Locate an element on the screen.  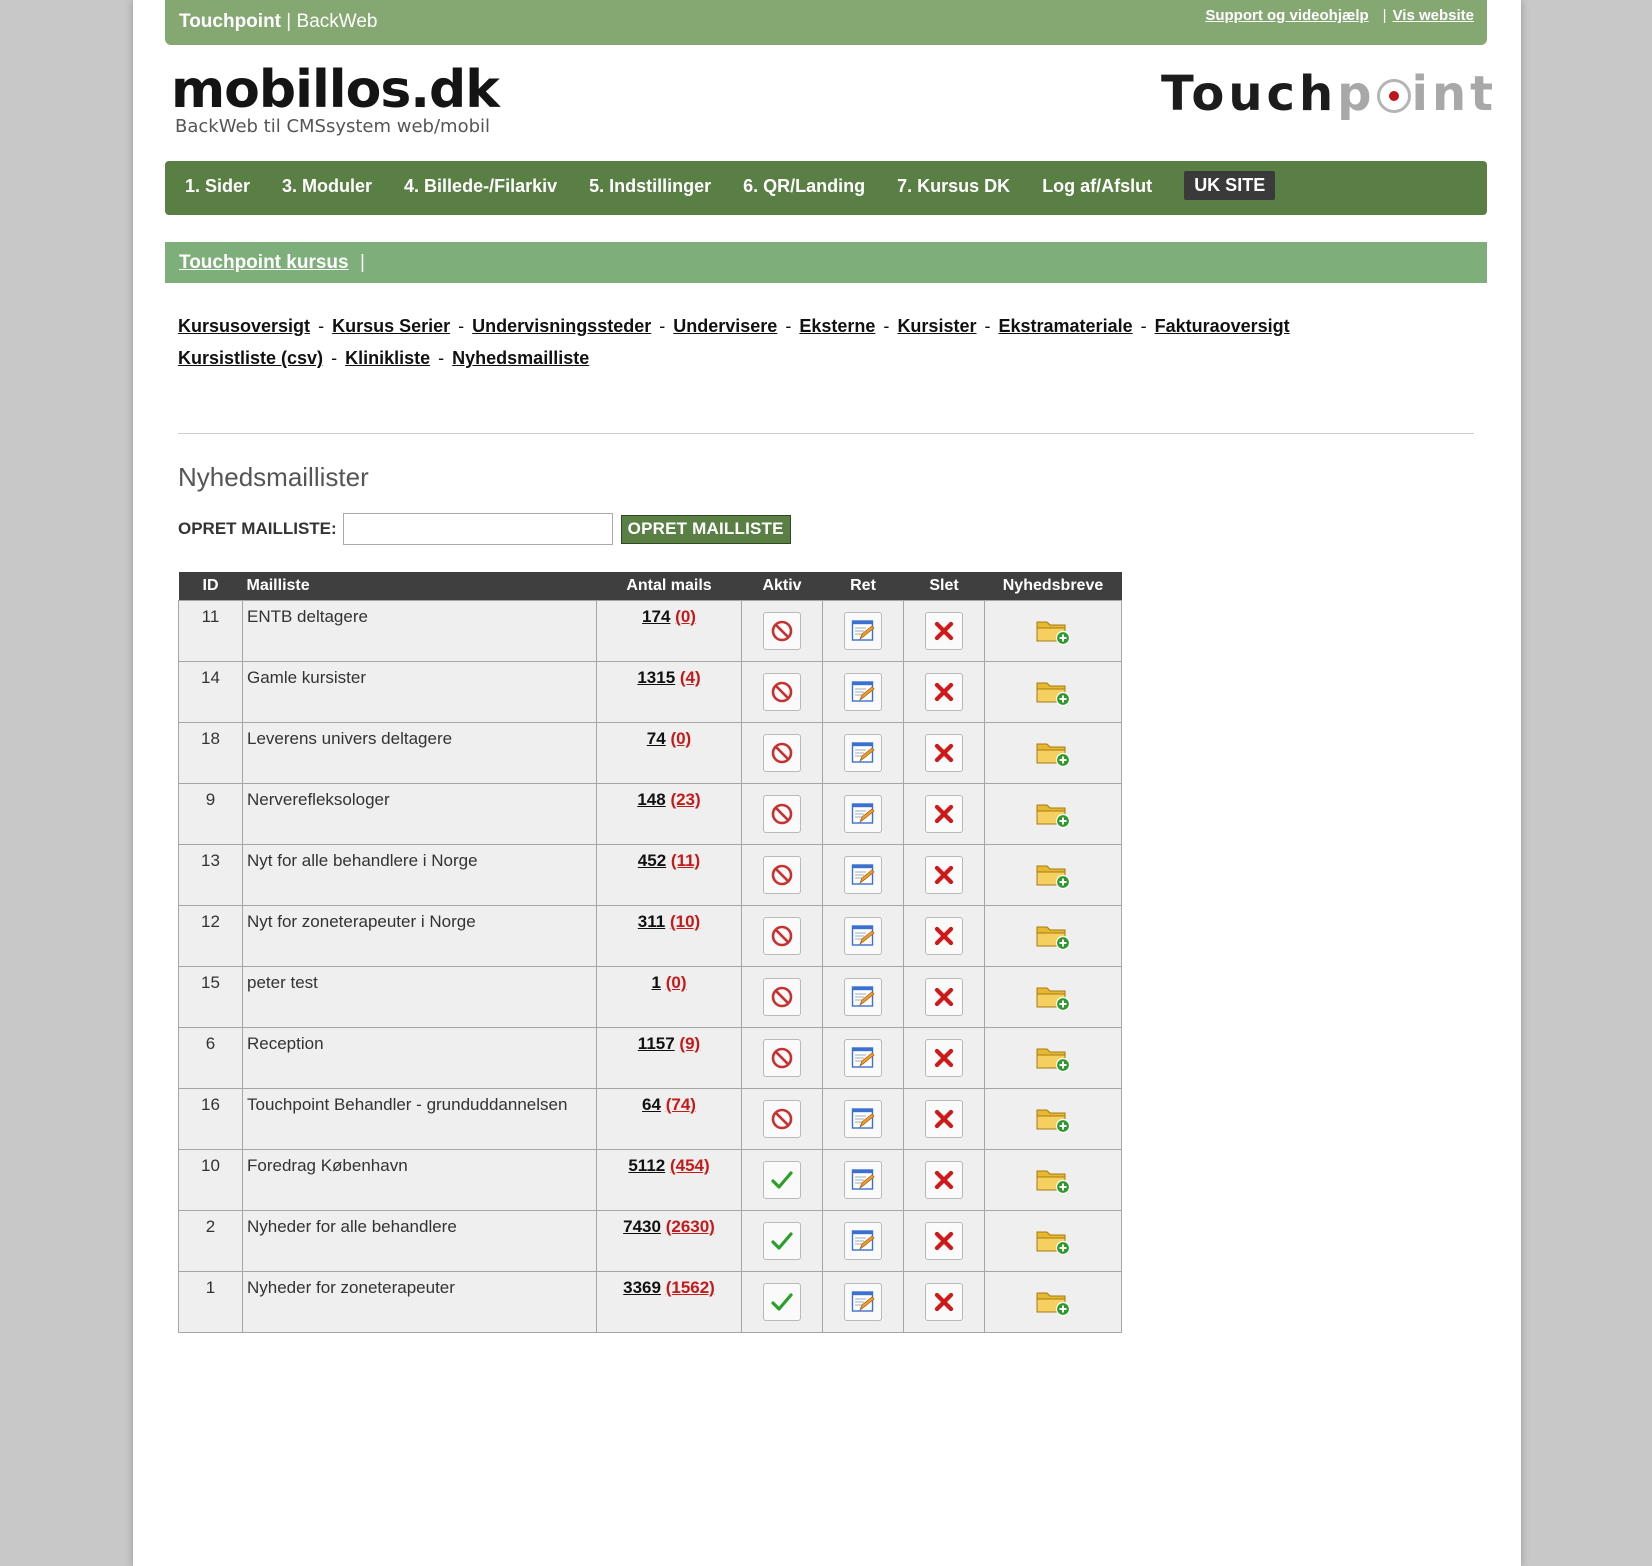
nav-item-4-billede-filarkiv: 4. Billede-/Filarkiv is located at coordinates (480, 187).